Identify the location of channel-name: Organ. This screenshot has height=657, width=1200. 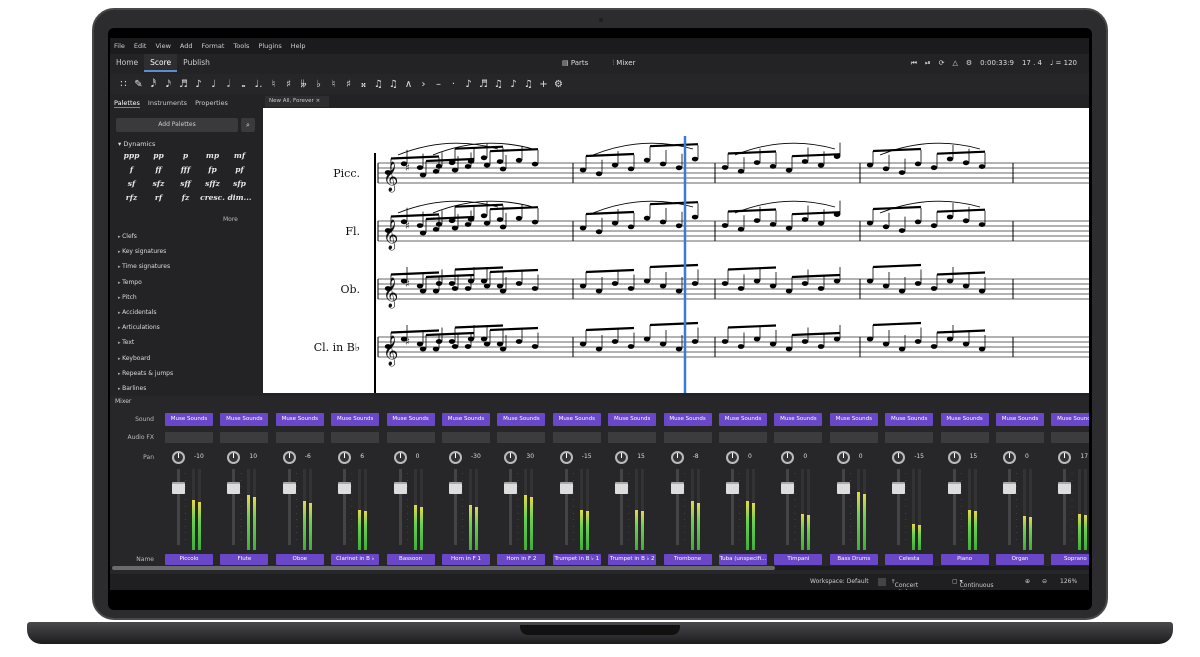
(1020, 559).